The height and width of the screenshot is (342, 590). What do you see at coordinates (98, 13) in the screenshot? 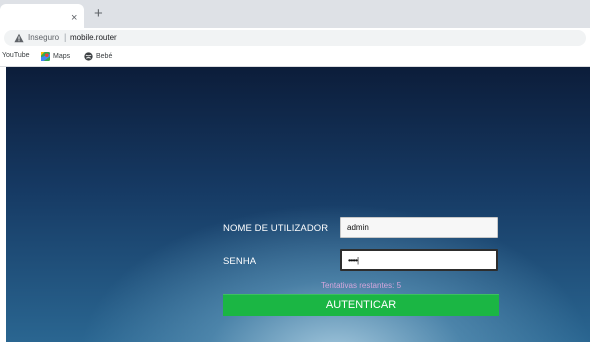
I see `new-tab-icon: +` at bounding box center [98, 13].